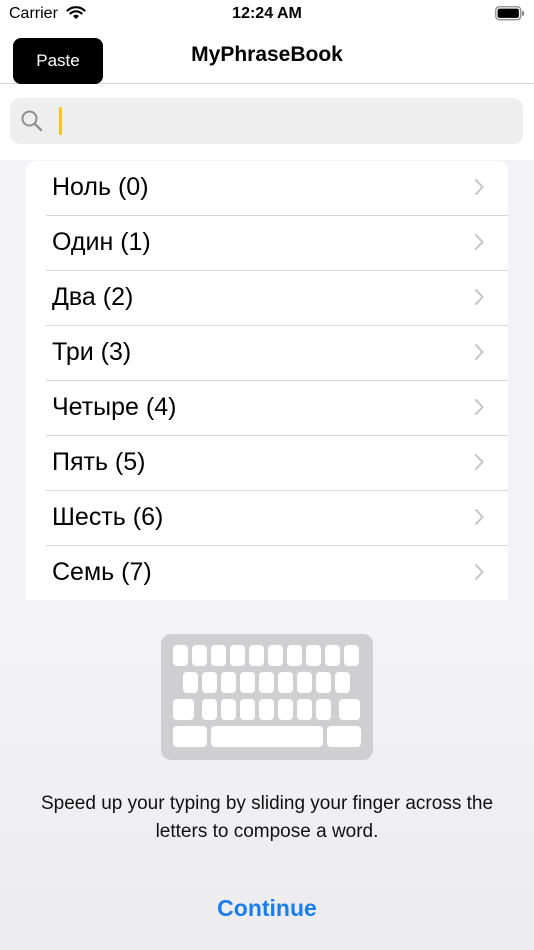 Image resolution: width=534 pixels, height=950 pixels. What do you see at coordinates (277, 243) in the screenshot?
I see `list-item: Один (1)` at bounding box center [277, 243].